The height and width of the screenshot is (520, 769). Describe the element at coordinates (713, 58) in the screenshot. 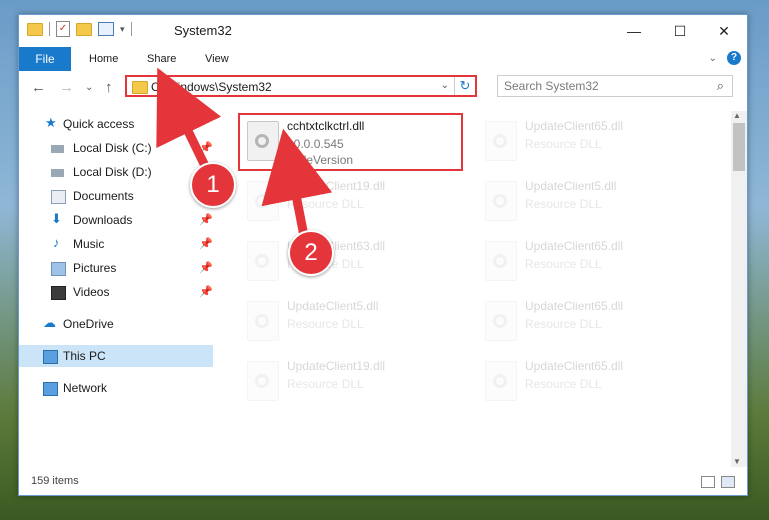

I see `expand-ribbon-icon: ⌄` at that location.